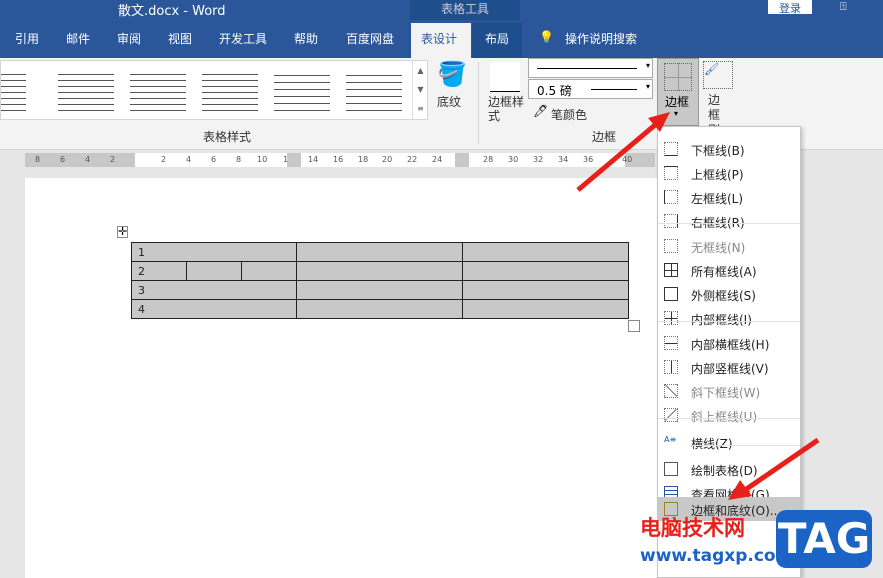 The width and height of the screenshot is (883, 578). What do you see at coordinates (824, 539) in the screenshot?
I see `watermark-tag-logo: TAG` at bounding box center [824, 539].